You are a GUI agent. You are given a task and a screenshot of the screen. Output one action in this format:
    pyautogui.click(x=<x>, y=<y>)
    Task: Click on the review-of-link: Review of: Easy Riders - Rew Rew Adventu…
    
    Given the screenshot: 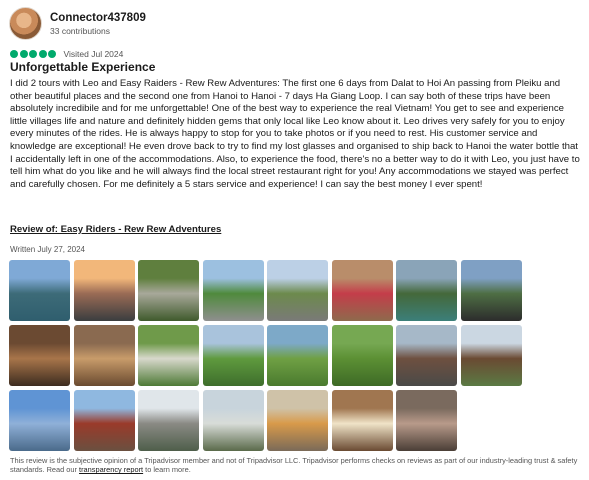 What is the action you would take?
    pyautogui.click(x=115, y=229)
    